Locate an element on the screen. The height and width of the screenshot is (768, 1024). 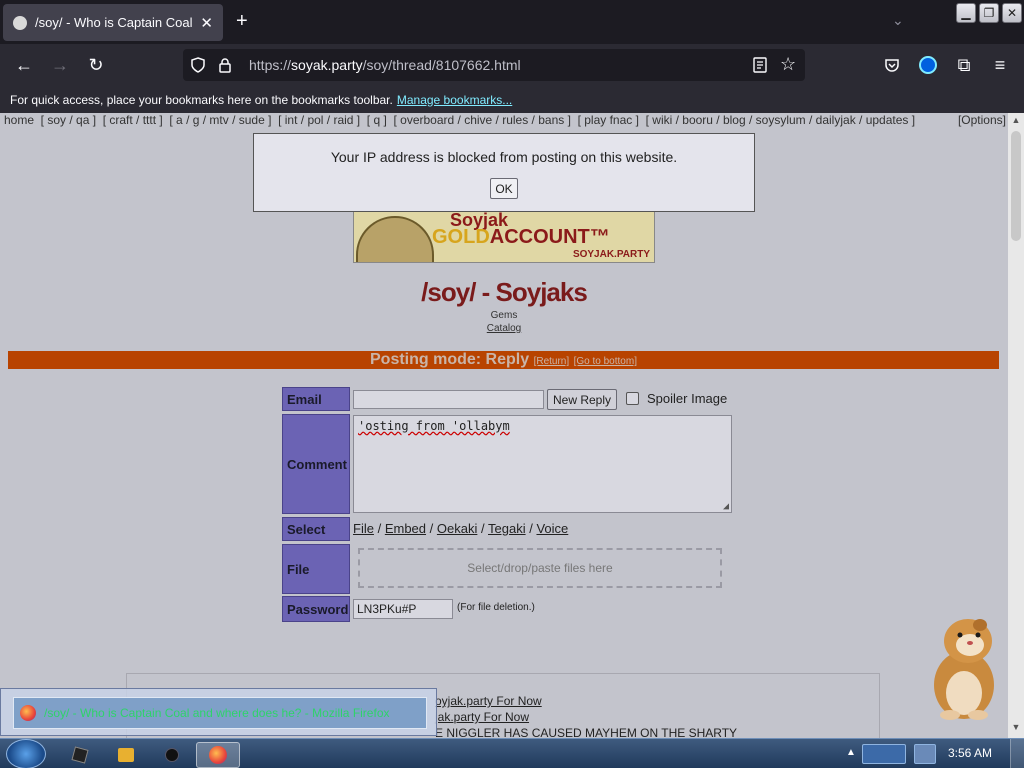
back-arrow-icon: ← is located at coordinates (24, 65).